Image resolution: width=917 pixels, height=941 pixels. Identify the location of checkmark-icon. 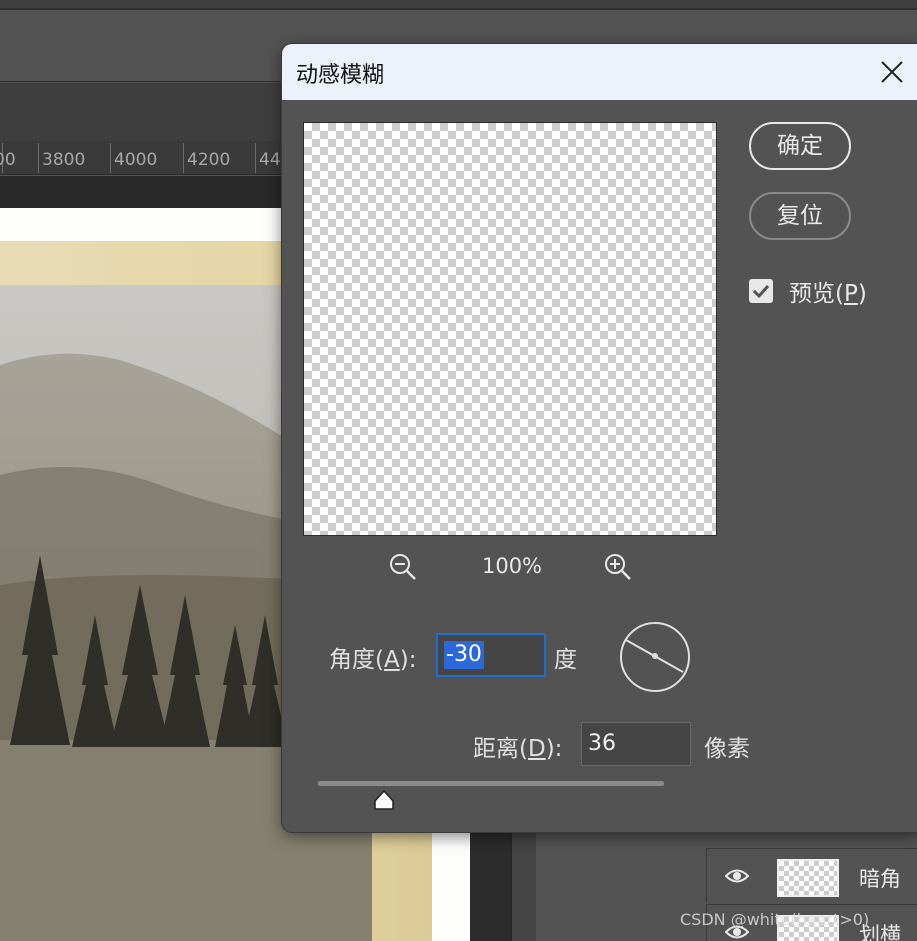
(761, 291).